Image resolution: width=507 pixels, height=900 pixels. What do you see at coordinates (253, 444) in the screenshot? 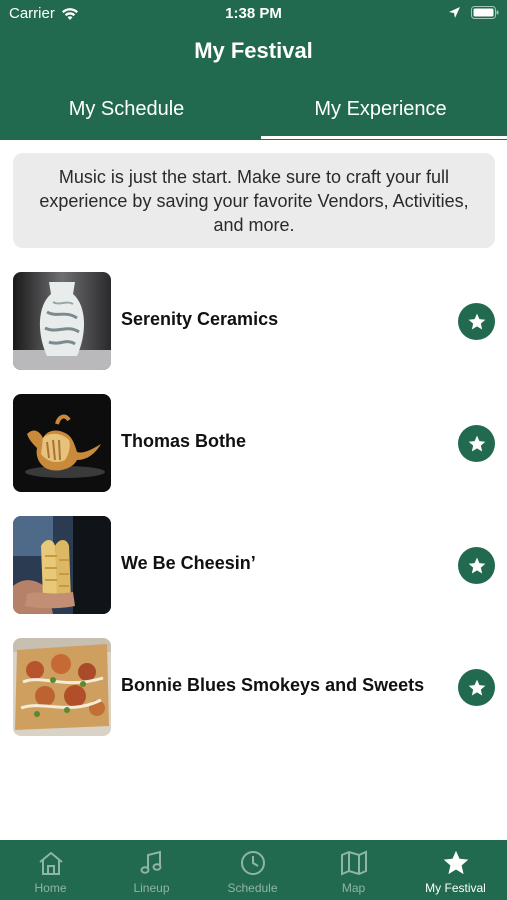
I see `list-item: Thomas Bothe` at bounding box center [253, 444].